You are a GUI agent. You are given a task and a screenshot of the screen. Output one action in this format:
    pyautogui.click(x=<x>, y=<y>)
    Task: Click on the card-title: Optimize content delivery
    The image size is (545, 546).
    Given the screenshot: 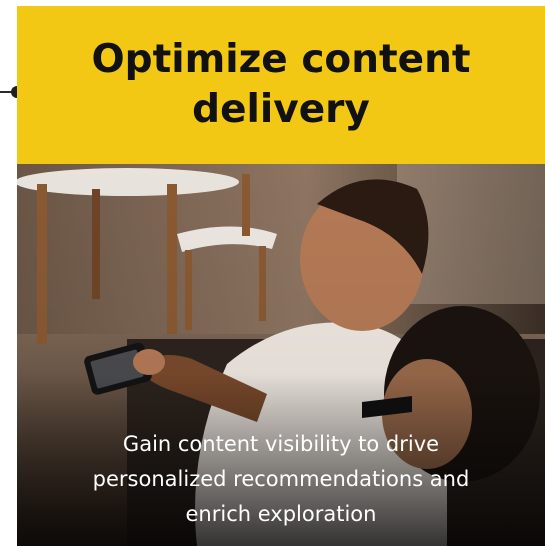 What is the action you would take?
    pyautogui.click(x=281, y=84)
    